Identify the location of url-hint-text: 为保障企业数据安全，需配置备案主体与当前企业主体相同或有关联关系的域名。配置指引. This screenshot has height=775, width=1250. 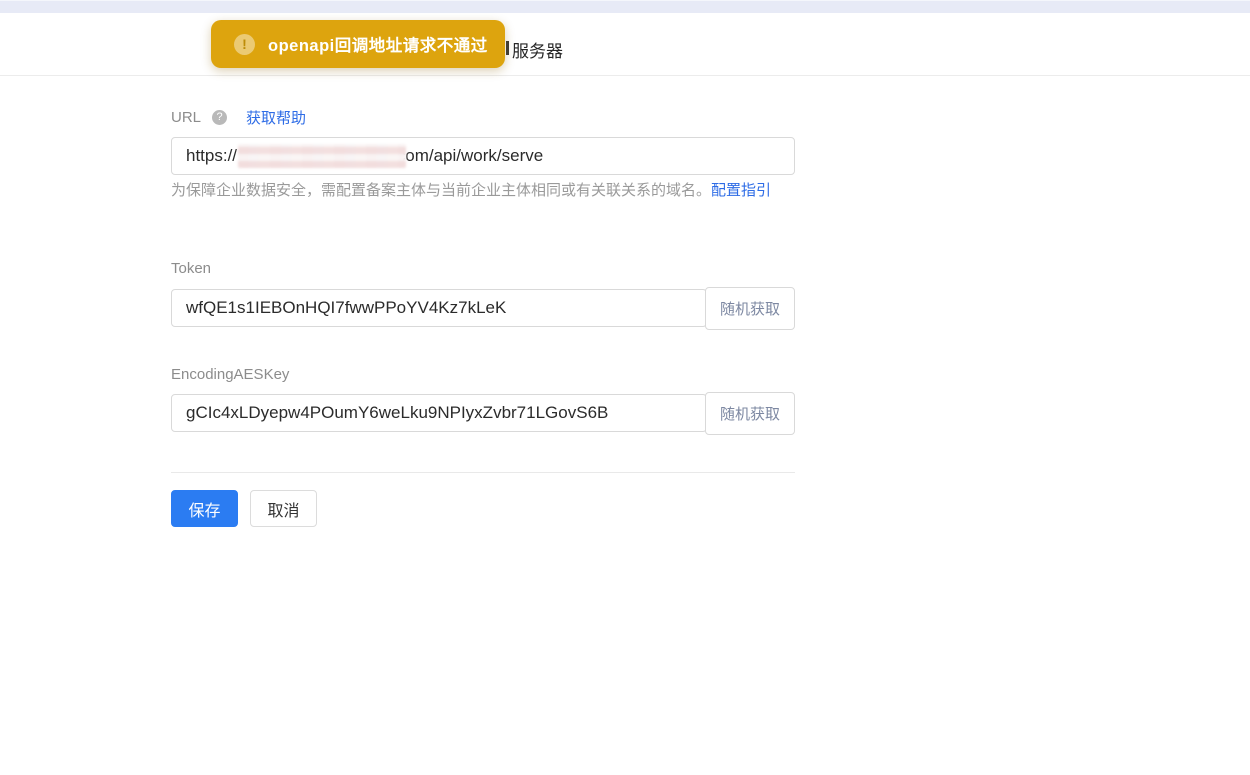
(482, 190).